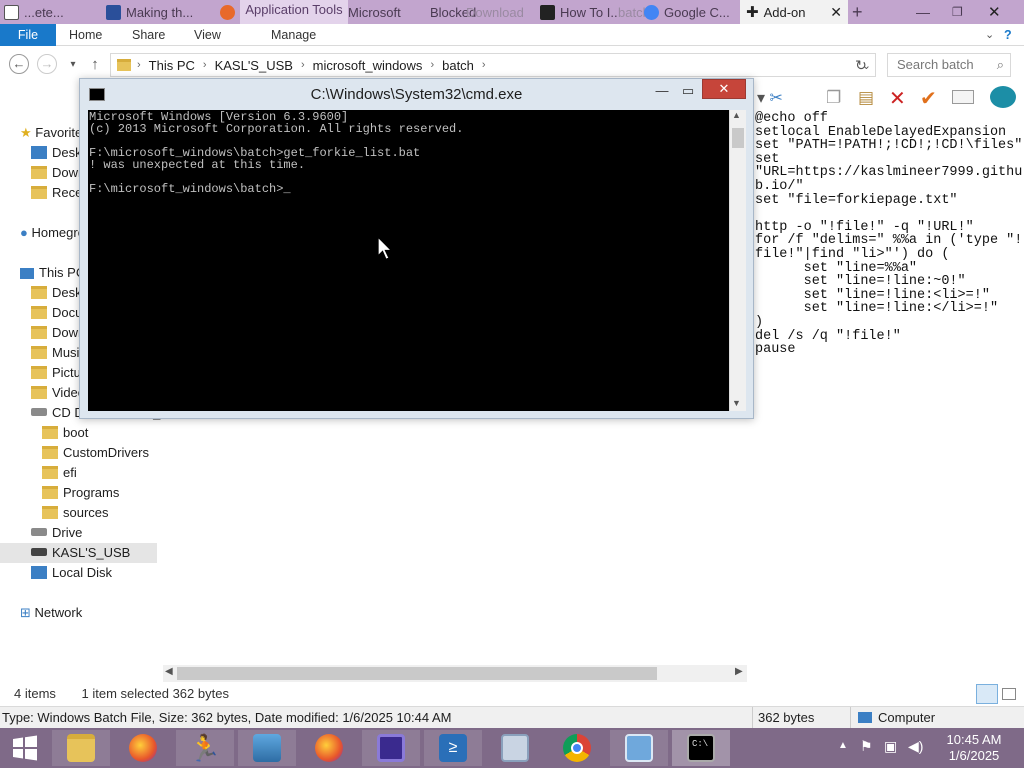  What do you see at coordinates (169, 671) in the screenshot?
I see `scroll-left-arrow: ◀` at bounding box center [169, 671].